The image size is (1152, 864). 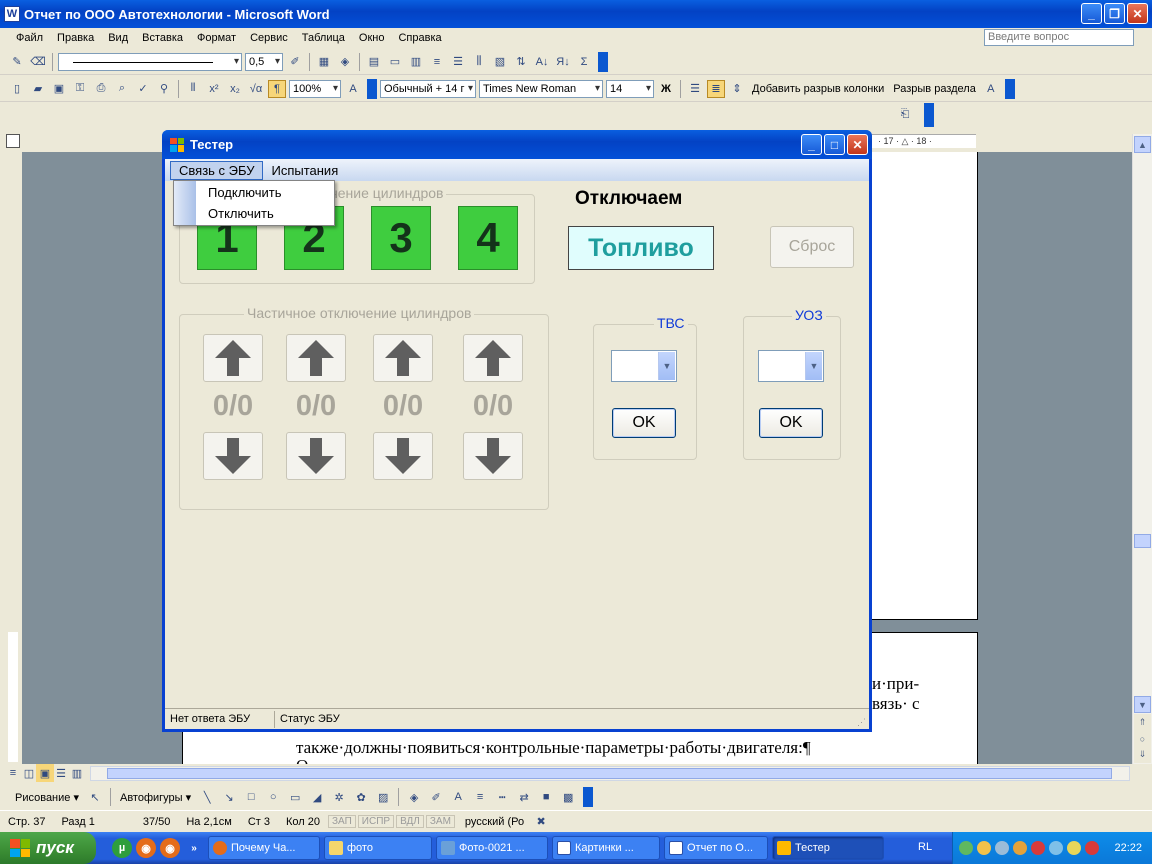 What do you see at coordinates (493, 358) in the screenshot?
I see `cylinder-4-up-button` at bounding box center [493, 358].